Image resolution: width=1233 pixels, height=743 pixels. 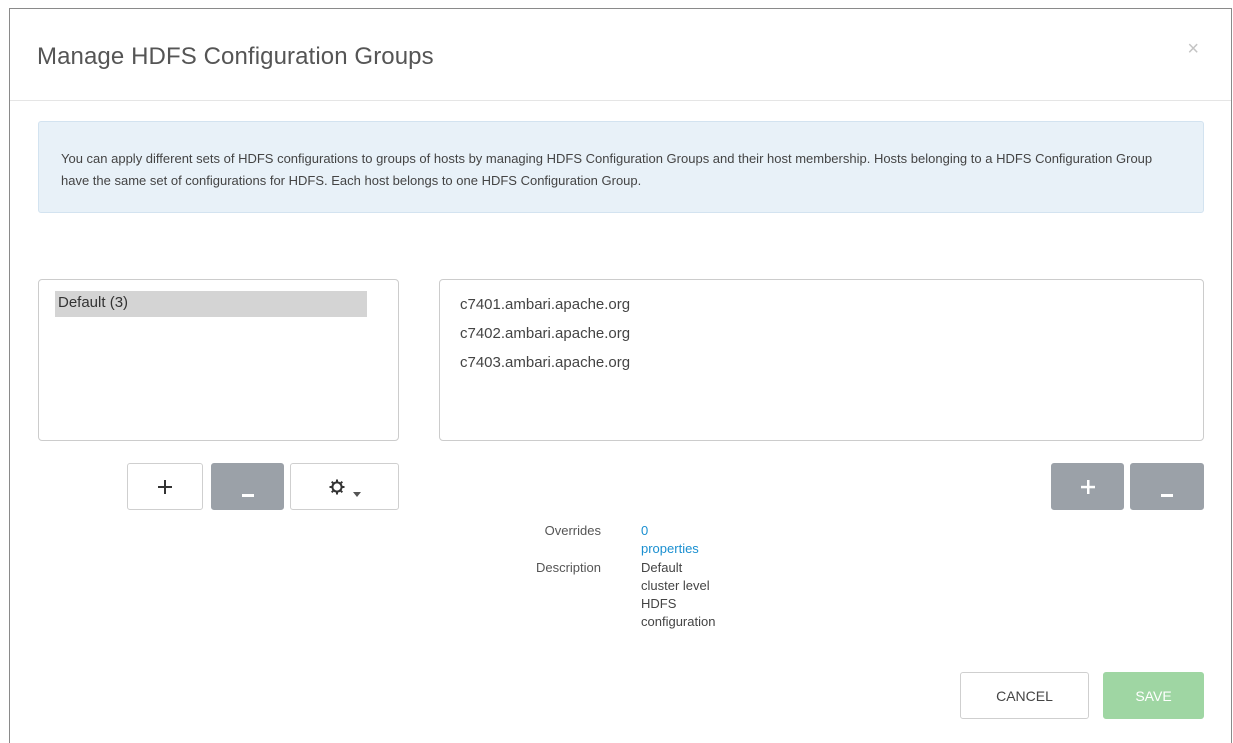 What do you see at coordinates (211, 304) in the screenshot?
I see `config-group-item-default: Default (3)` at bounding box center [211, 304].